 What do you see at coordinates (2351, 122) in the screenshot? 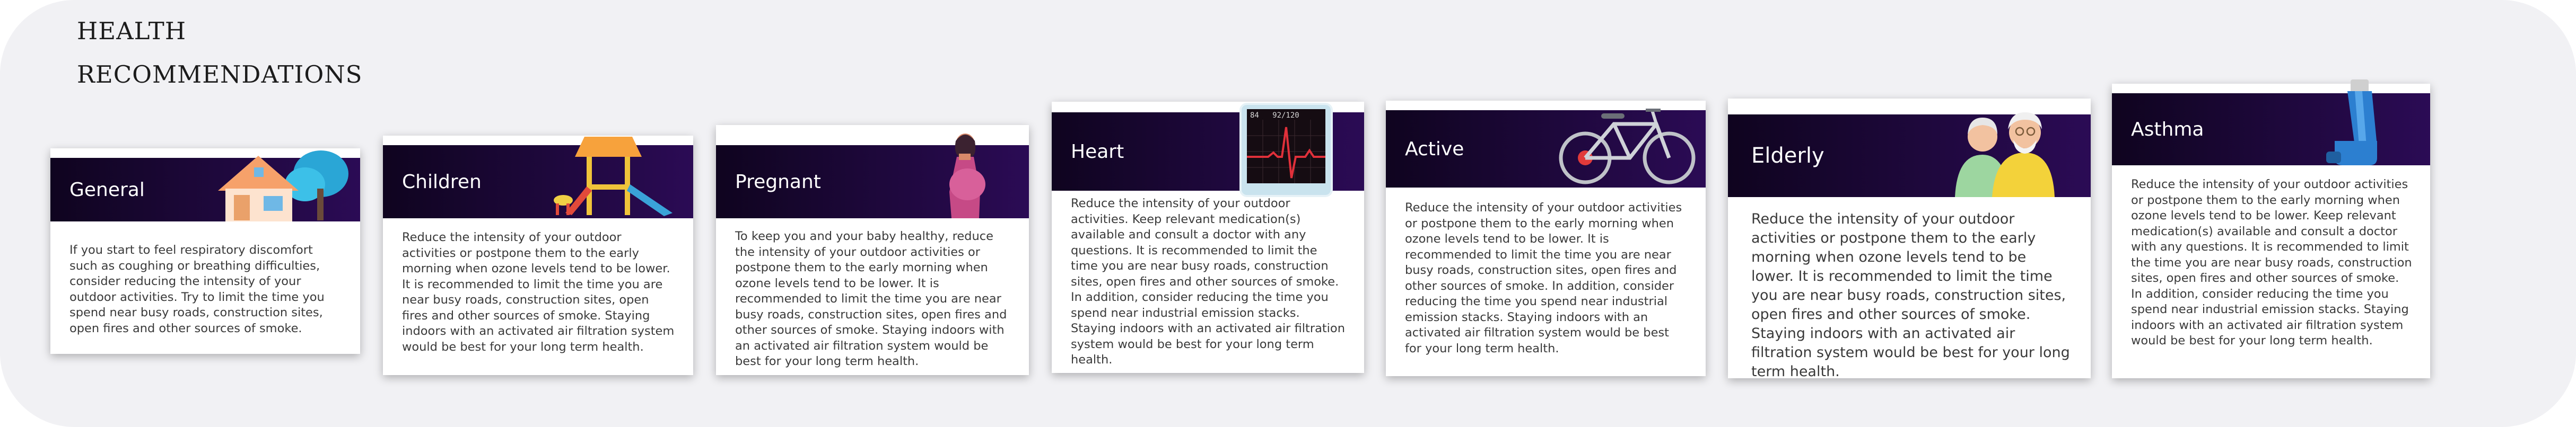
I see `inhaler-icon` at bounding box center [2351, 122].